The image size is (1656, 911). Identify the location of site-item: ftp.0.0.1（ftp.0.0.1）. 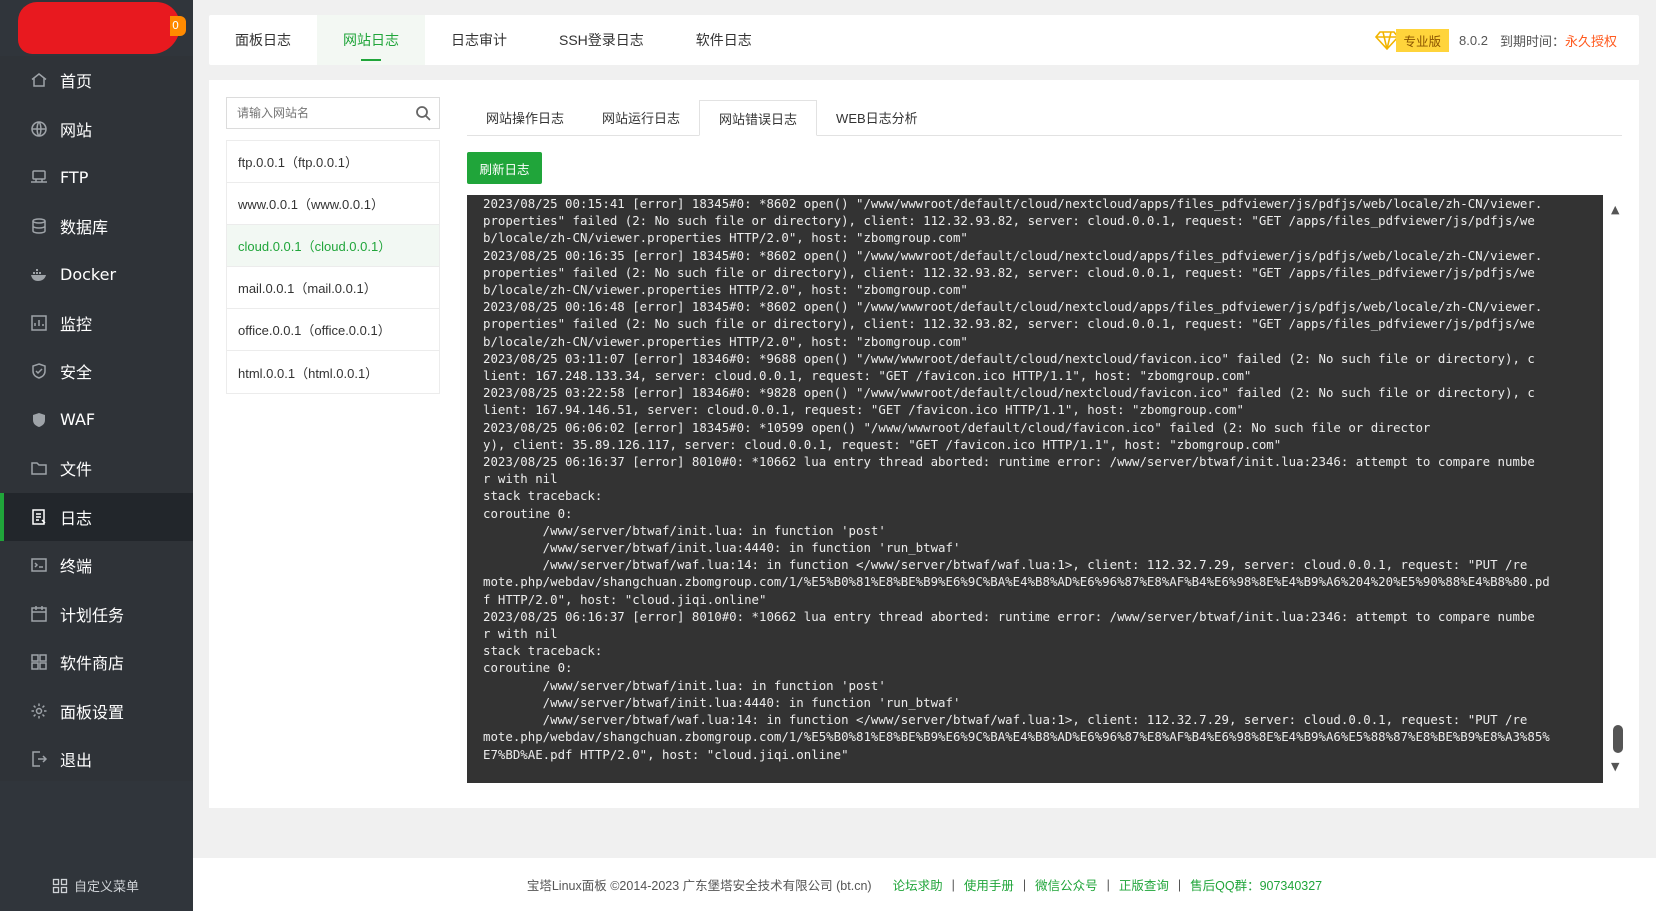
(333, 162).